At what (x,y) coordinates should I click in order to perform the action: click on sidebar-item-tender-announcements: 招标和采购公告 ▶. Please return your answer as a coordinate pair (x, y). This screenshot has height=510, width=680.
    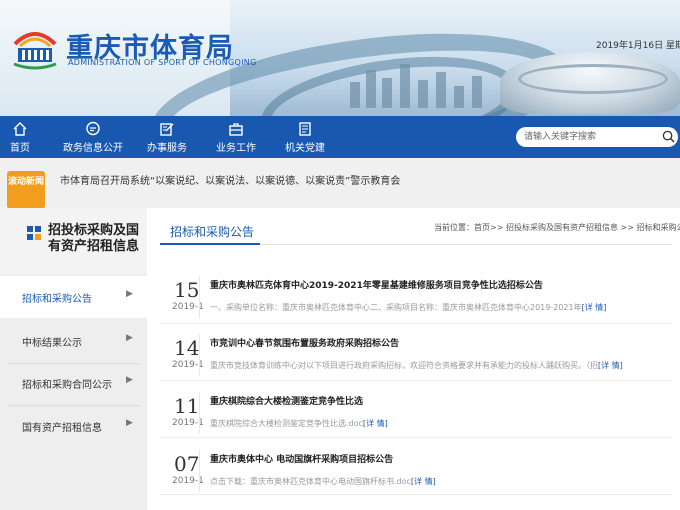
    Looking at the image, I should click on (73, 297).